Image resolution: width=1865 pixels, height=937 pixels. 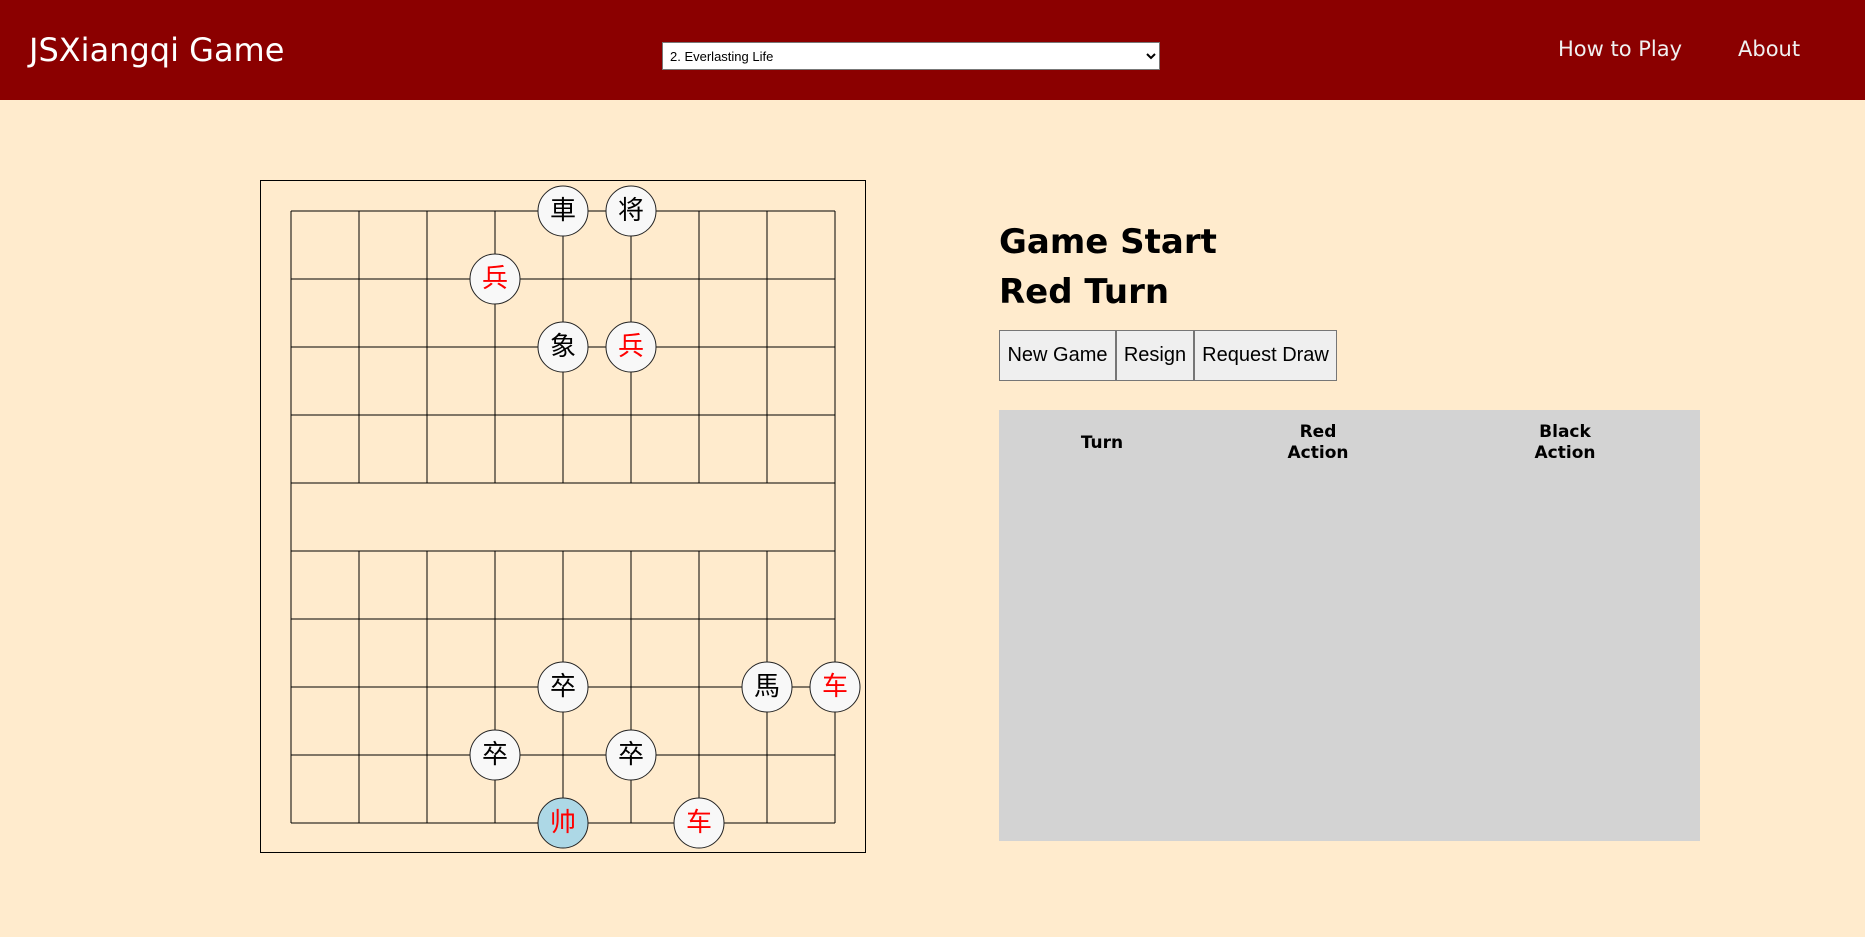 What do you see at coordinates (1265, 355) in the screenshot?
I see `request-draw-button: Request Draw` at bounding box center [1265, 355].